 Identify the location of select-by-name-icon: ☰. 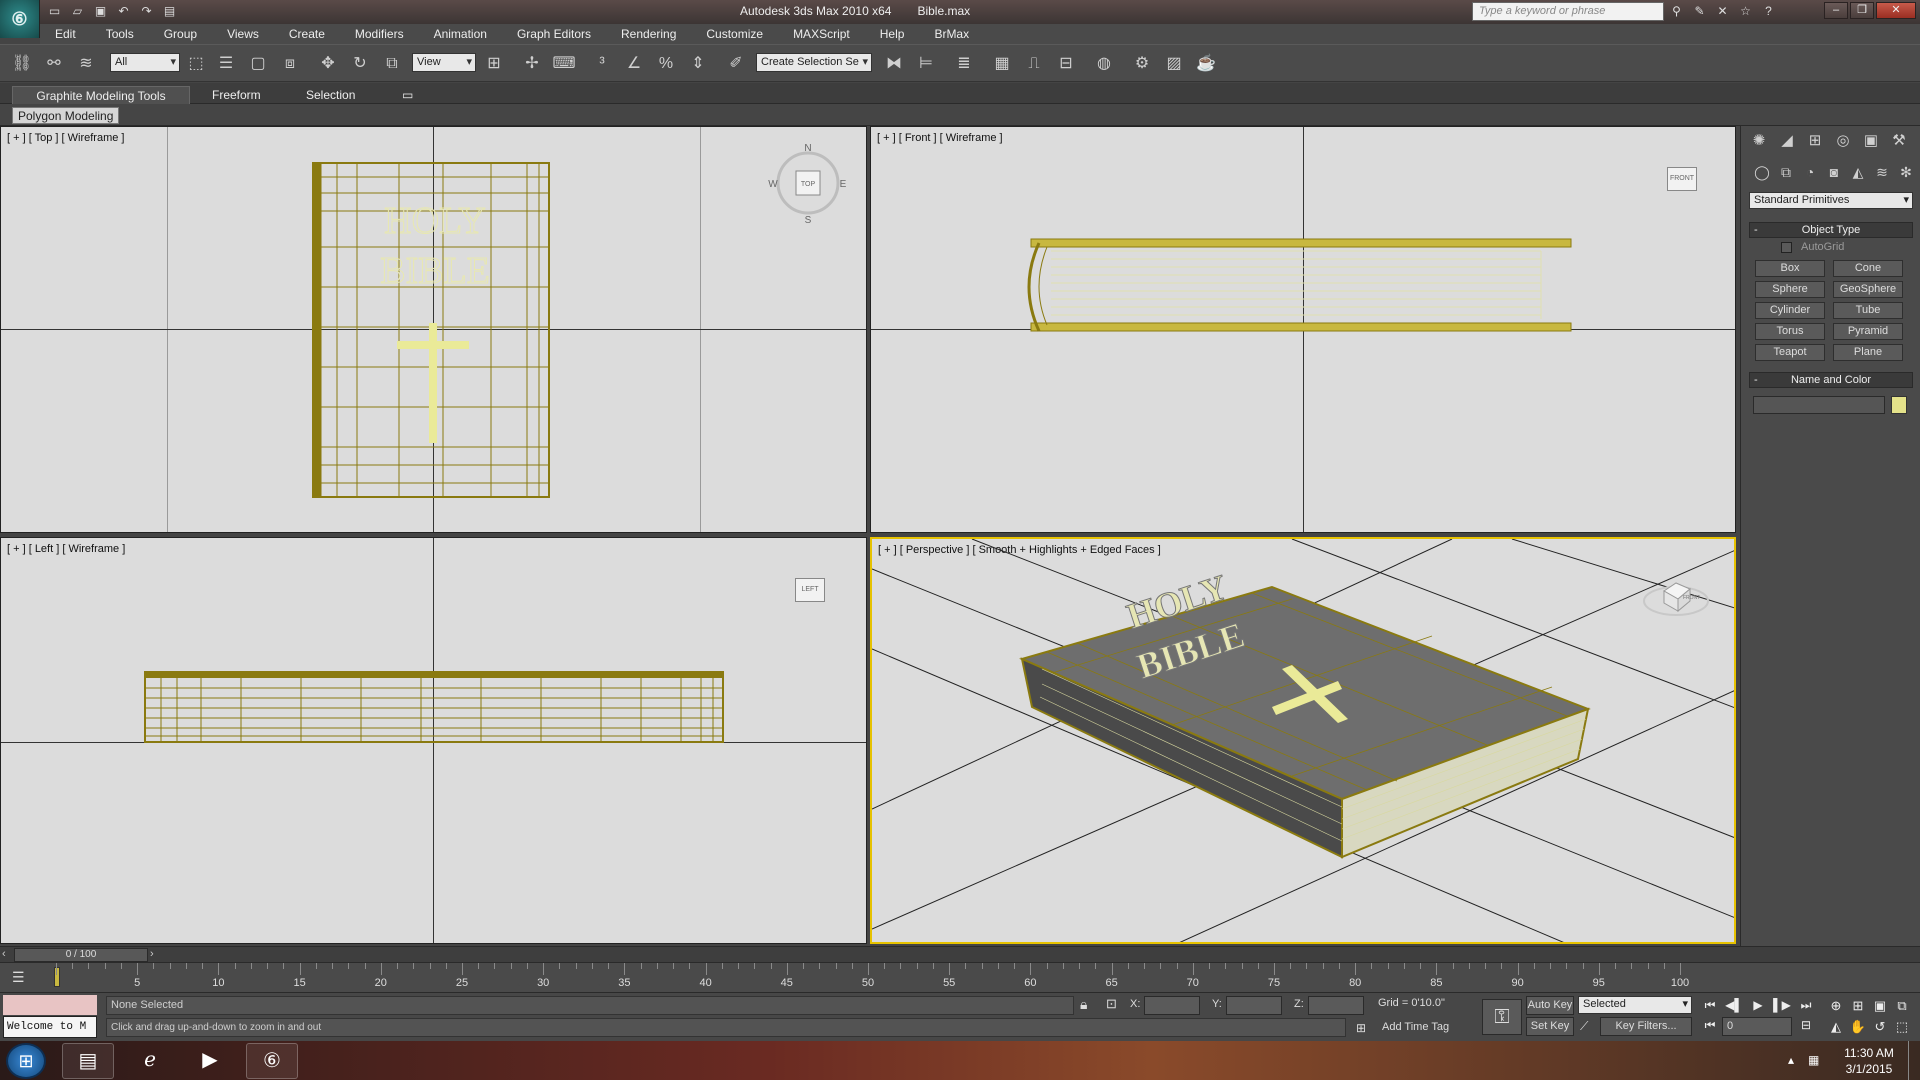
(226, 64).